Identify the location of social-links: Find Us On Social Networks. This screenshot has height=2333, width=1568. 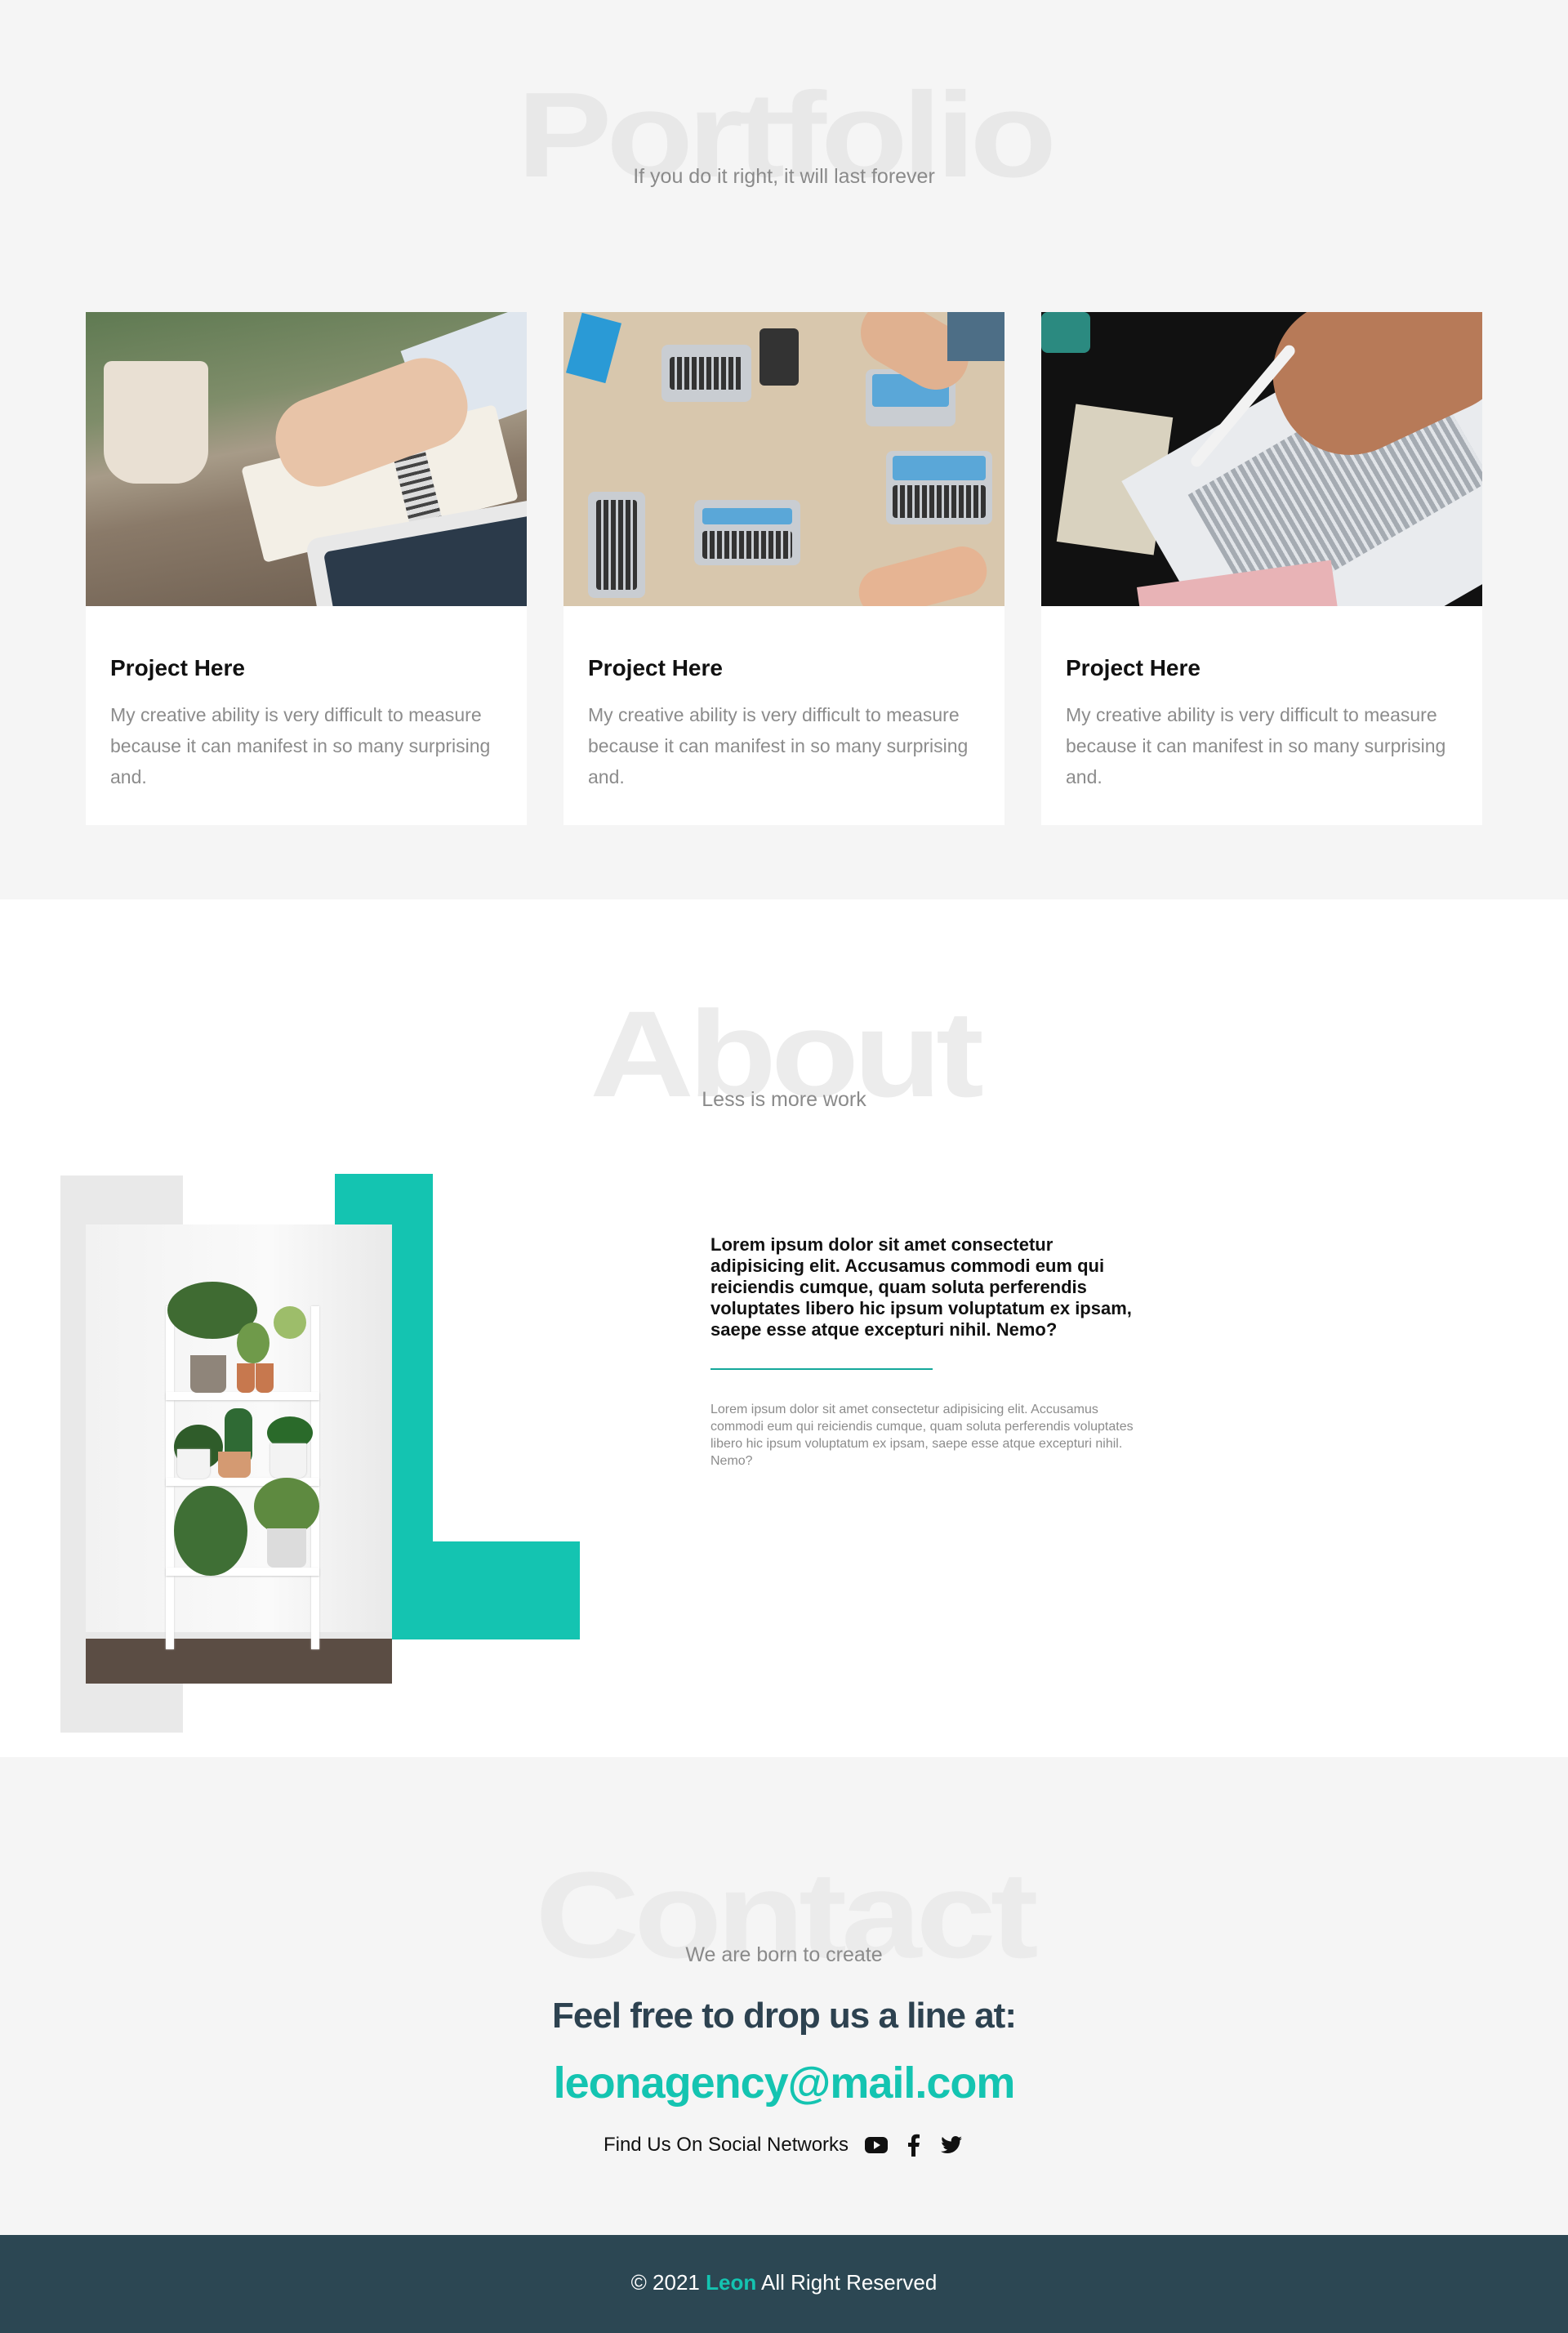
(784, 2145).